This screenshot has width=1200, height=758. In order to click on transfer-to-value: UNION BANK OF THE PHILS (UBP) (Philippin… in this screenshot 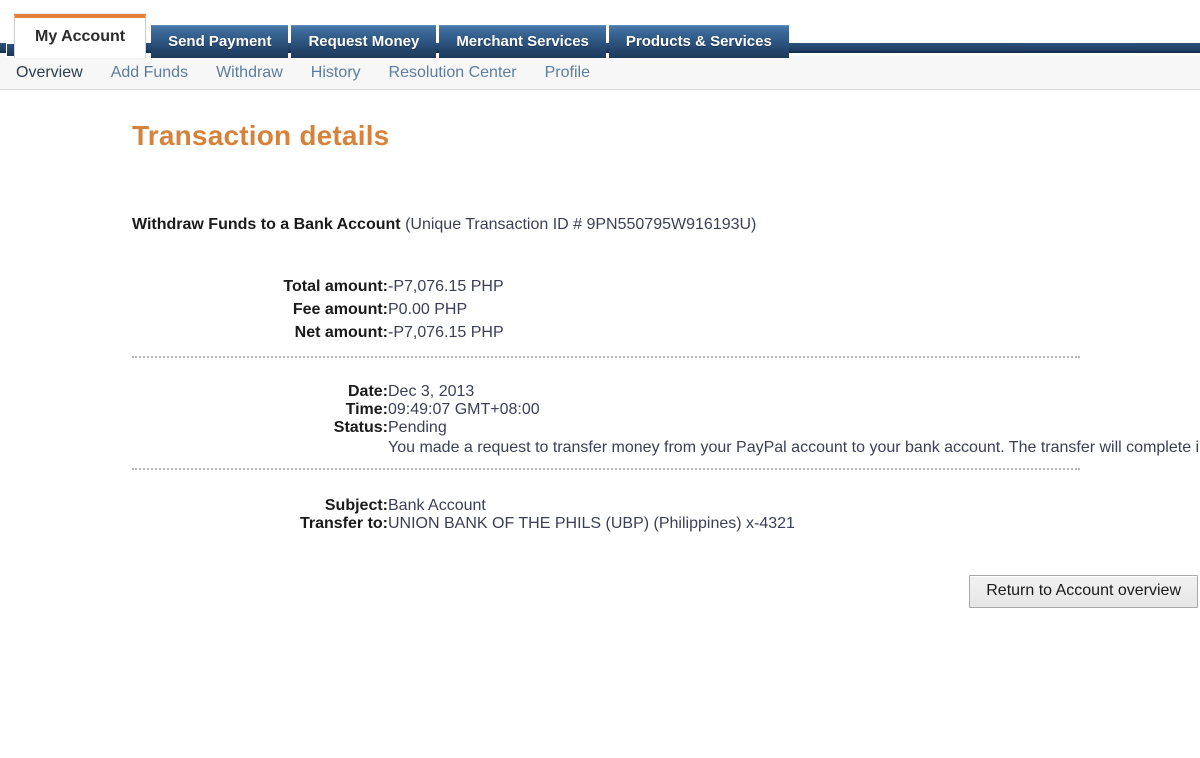, I will do `click(591, 523)`.